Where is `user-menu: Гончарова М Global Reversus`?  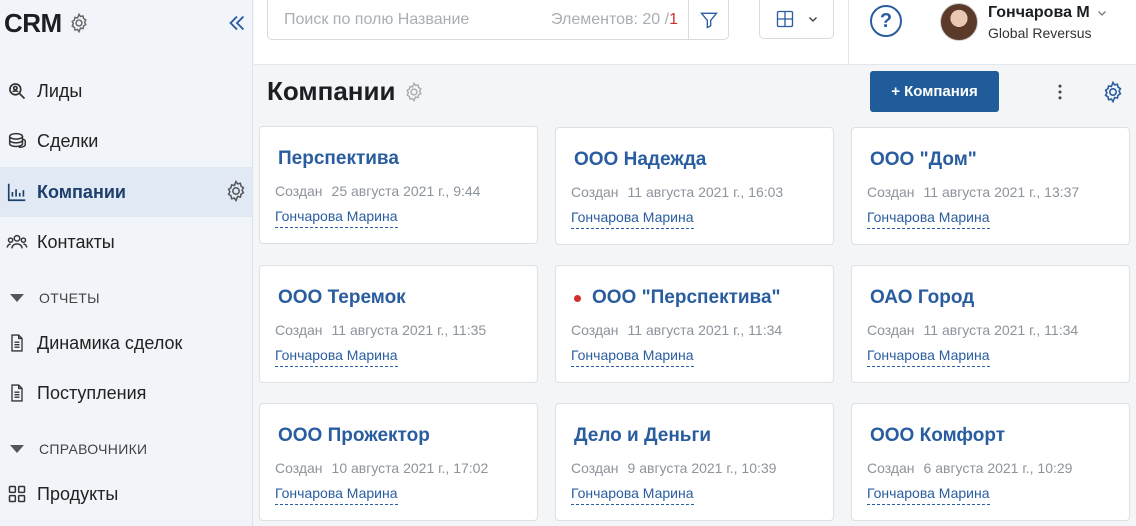 user-menu: Гончарова М Global Reversus is located at coordinates (1024, 22).